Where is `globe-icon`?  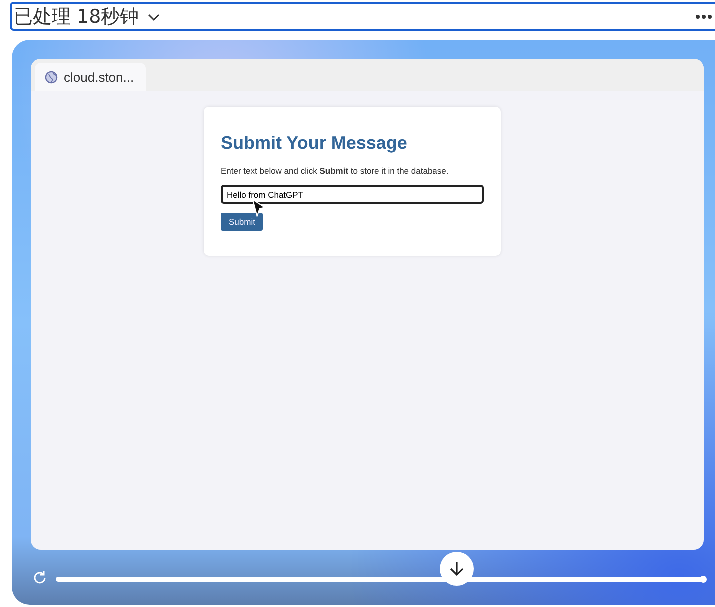 globe-icon is located at coordinates (51, 77).